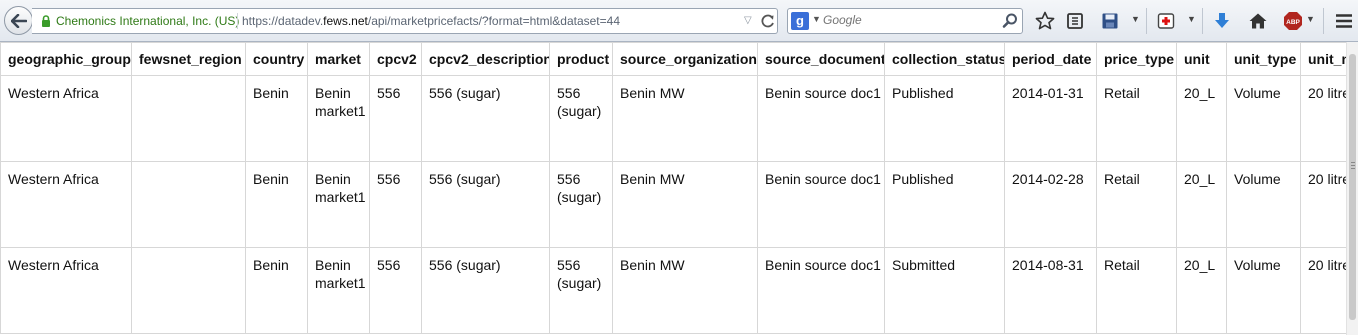 This screenshot has width=1358, height=335. I want to click on table-cell-collection-status: Submitted, so click(944, 290).